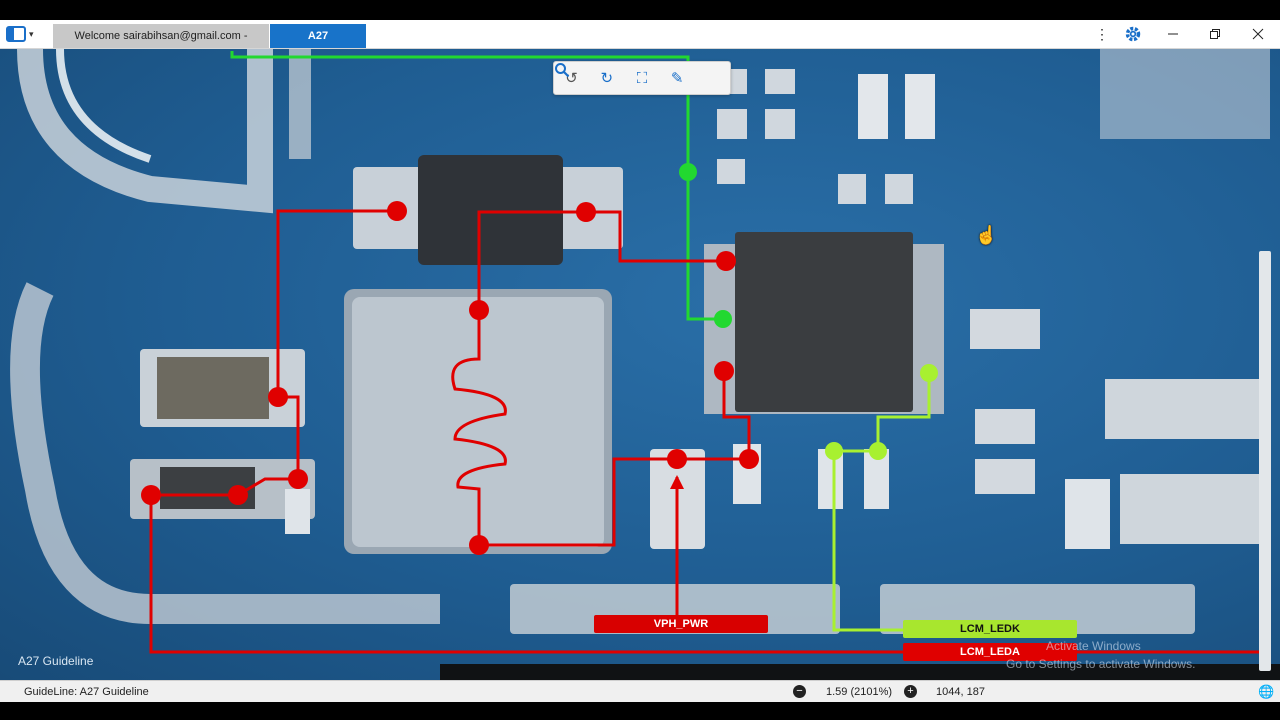  I want to click on net-label-lcm-ledk: LCM_LEDK, so click(990, 629).